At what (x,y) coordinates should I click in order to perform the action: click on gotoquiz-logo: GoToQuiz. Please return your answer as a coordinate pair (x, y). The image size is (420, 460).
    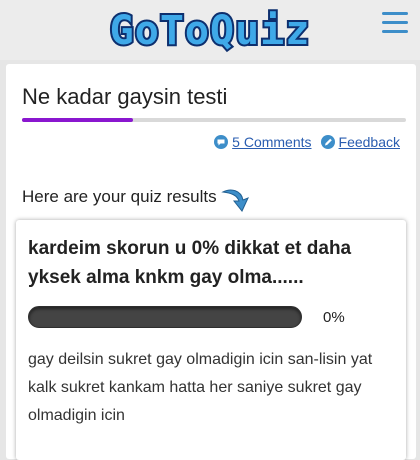
    Looking at the image, I should click on (210, 30).